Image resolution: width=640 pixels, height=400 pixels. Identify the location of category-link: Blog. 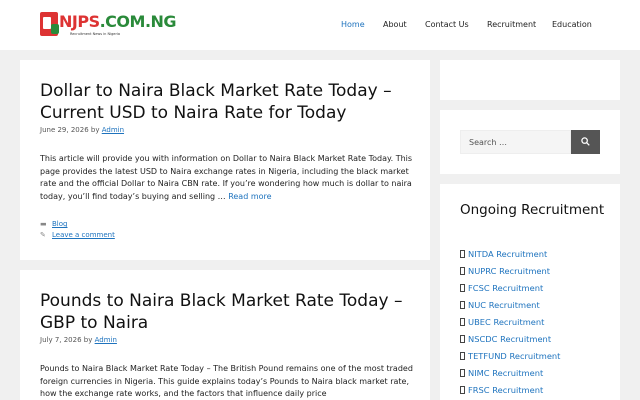
(59, 224).